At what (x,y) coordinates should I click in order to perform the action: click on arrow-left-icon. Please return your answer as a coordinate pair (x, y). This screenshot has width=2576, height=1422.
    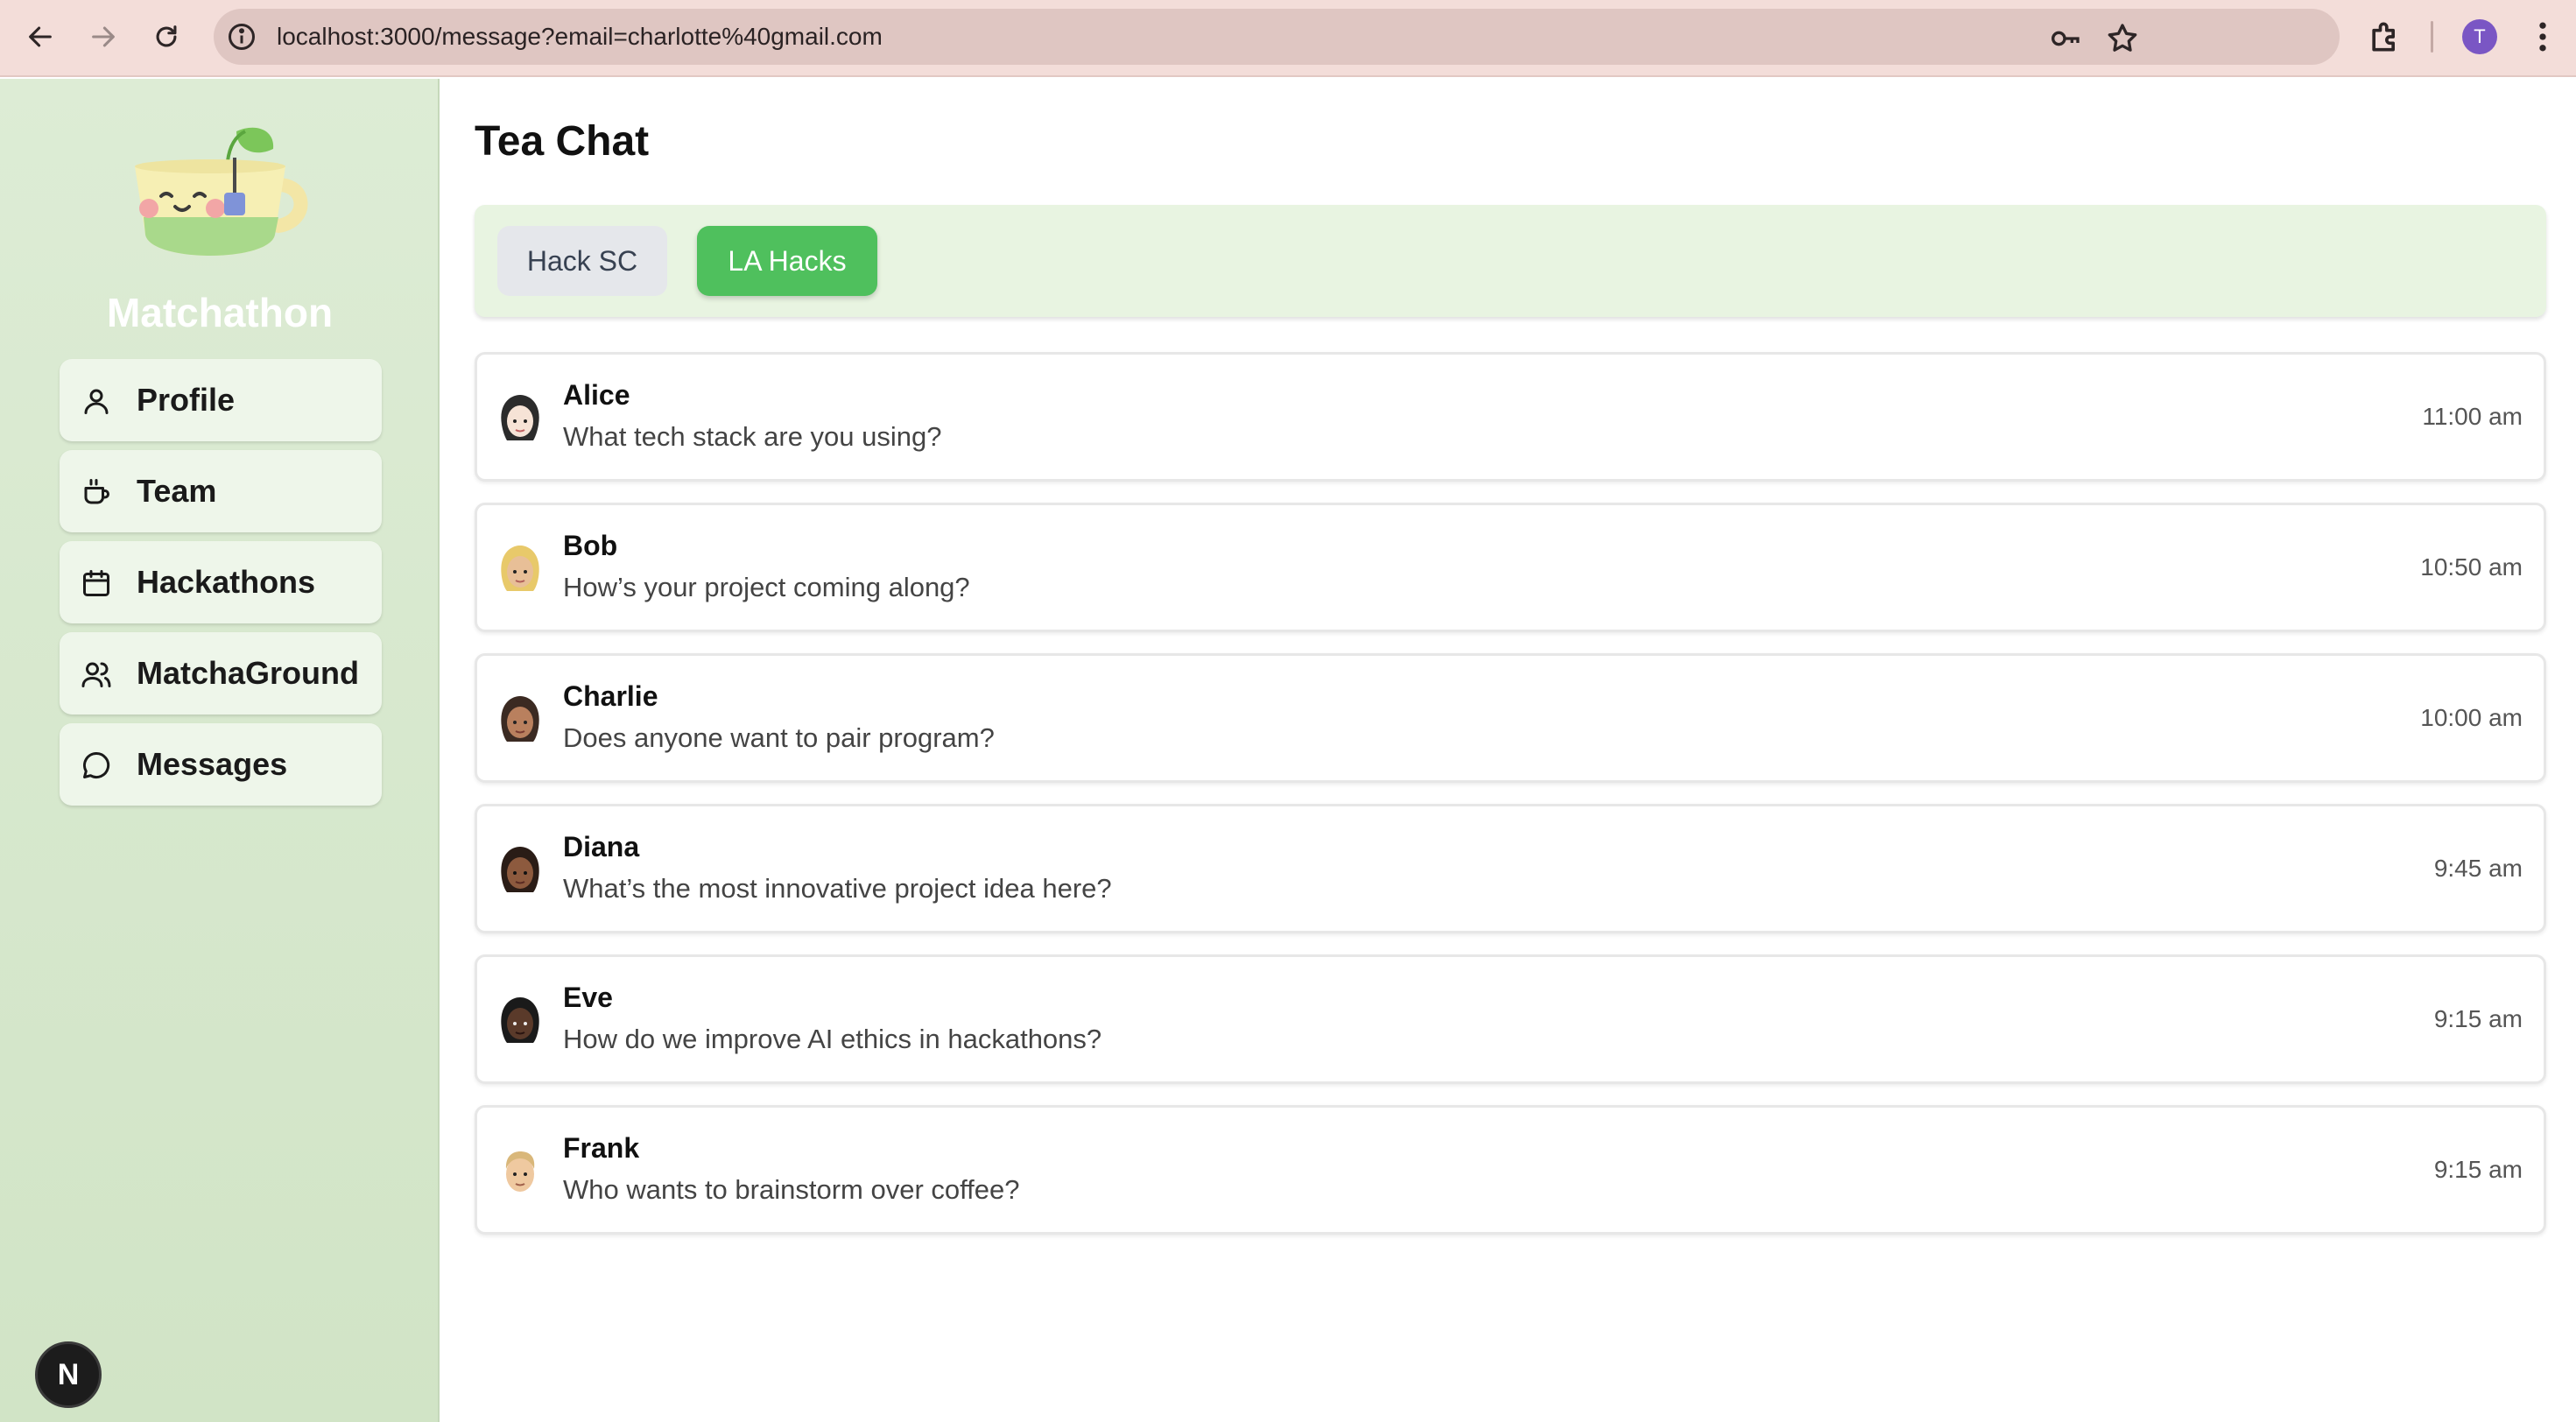
    Looking at the image, I should click on (40, 36).